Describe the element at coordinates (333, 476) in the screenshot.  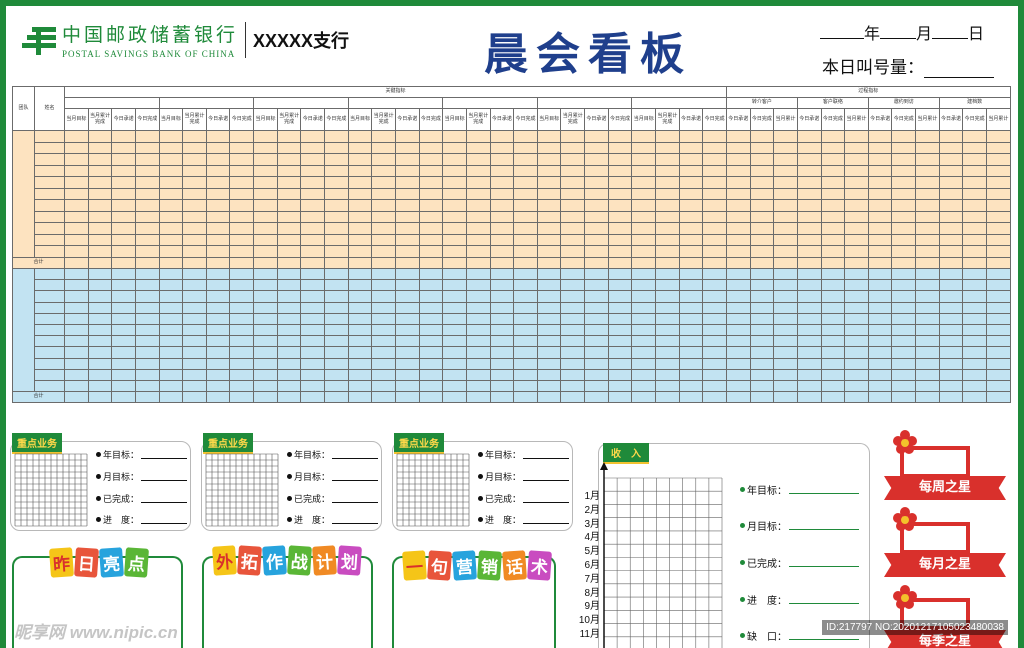
I see `month-goal-field: 月目标：` at that location.